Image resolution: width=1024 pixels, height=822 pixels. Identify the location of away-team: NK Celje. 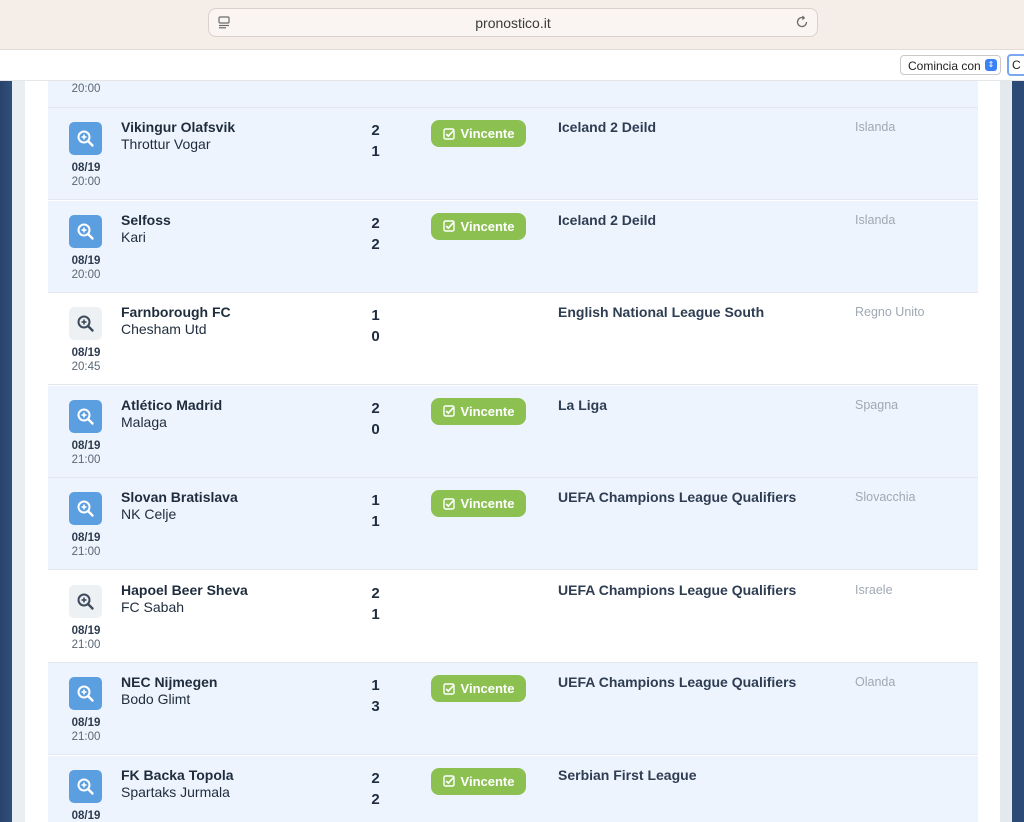
(148, 514).